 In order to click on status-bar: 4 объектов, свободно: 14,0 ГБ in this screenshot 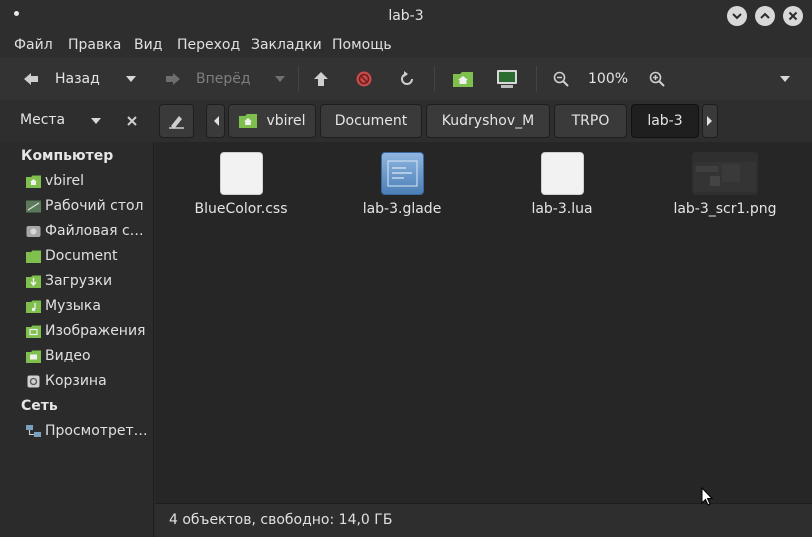, I will do `click(483, 520)`.